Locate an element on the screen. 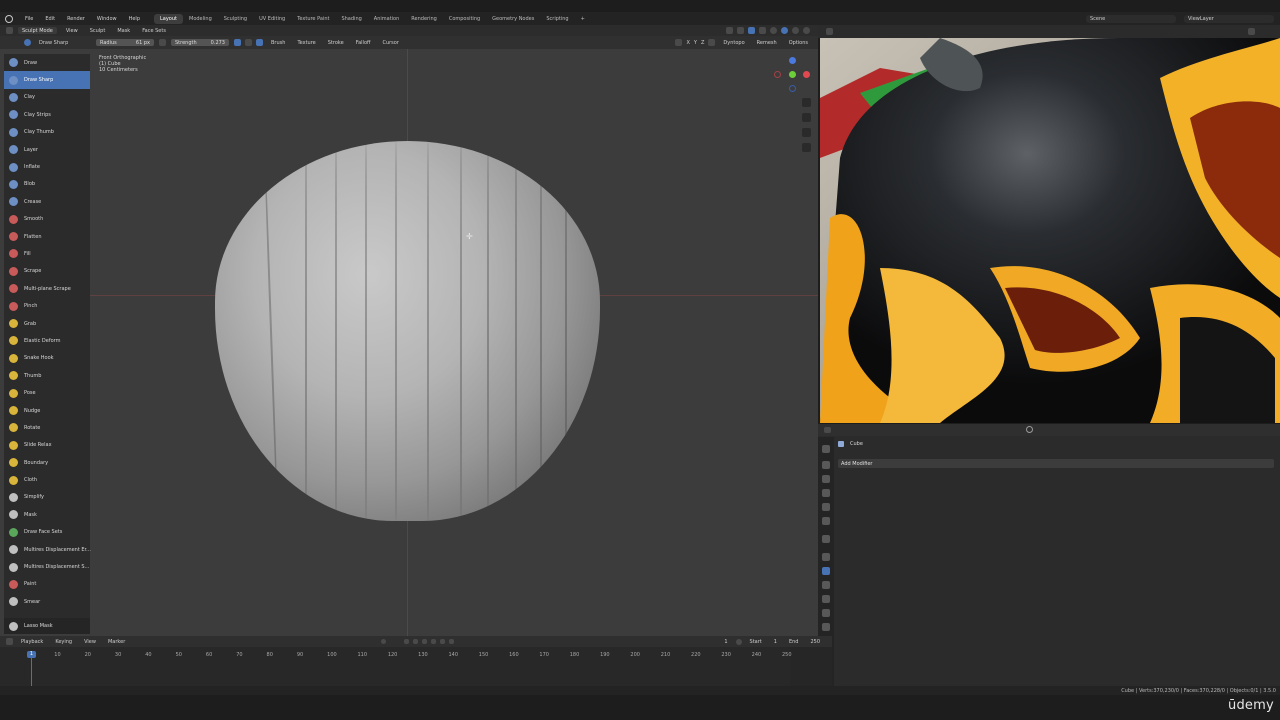 Image resolution: width=1280 pixels, height=720 pixels. menu-mask: Mask is located at coordinates (123, 31).